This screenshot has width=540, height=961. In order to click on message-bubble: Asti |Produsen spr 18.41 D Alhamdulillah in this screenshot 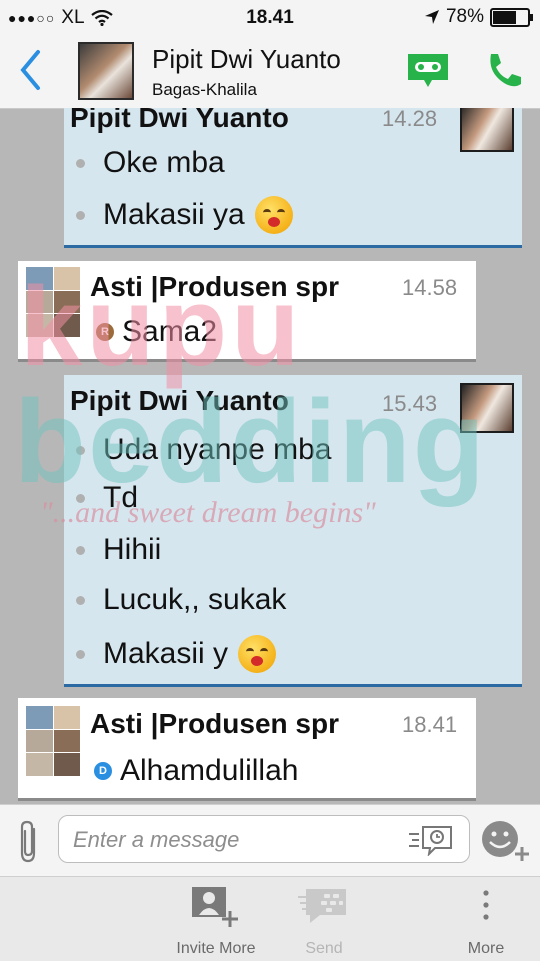, I will do `click(247, 749)`.